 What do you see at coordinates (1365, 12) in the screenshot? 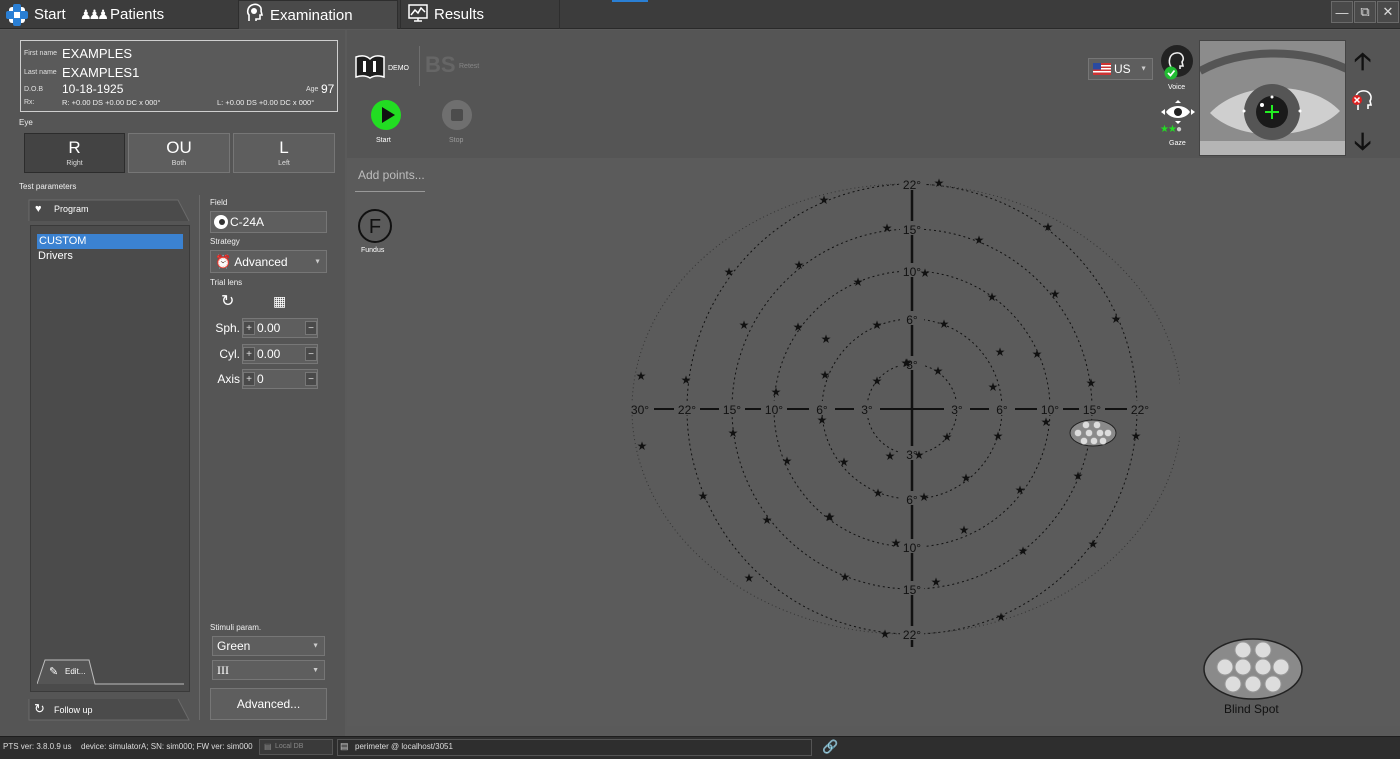
I see `restore-button: ⧉` at bounding box center [1365, 12].